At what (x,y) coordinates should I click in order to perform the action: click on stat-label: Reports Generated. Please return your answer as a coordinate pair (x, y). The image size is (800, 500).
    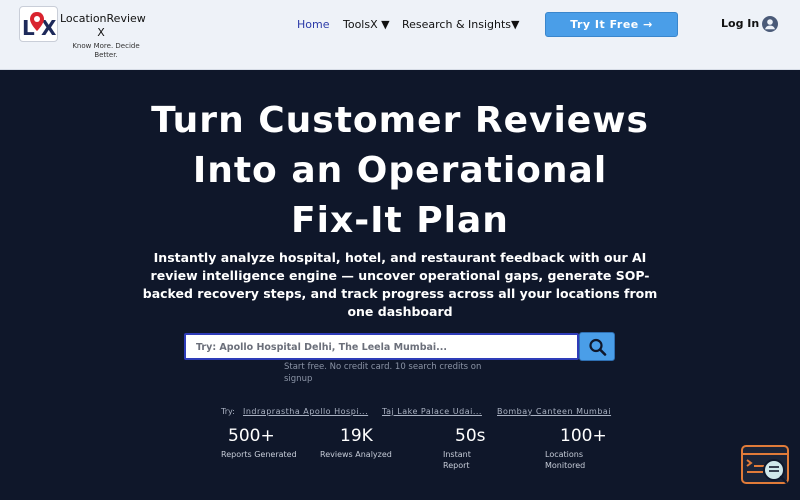
    Looking at the image, I should click on (259, 454).